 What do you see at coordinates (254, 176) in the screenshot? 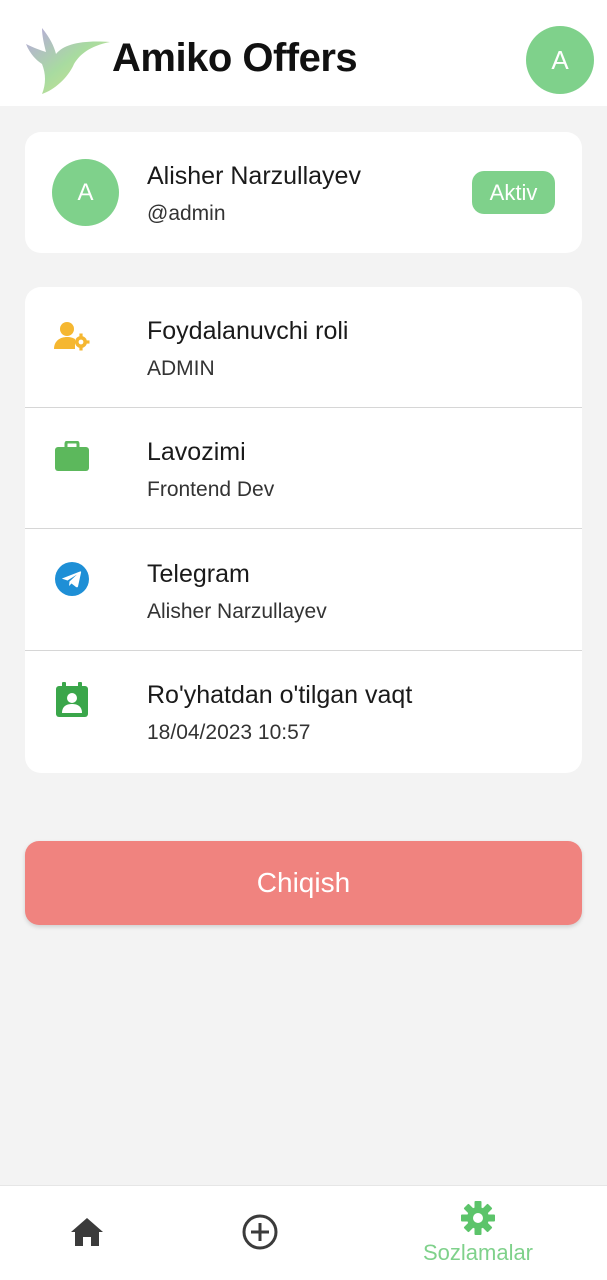
I see `profile-name: Alisher Narzullayev` at bounding box center [254, 176].